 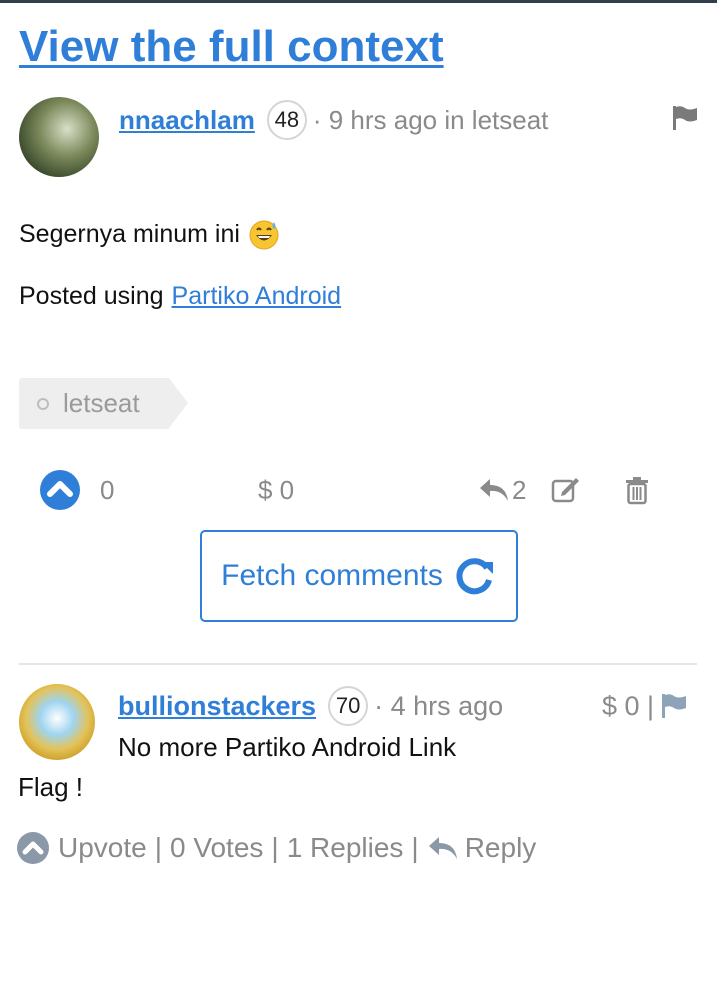 I want to click on comment-actions: Upvote | 0 Votes | 1 Replies | Reply, so click(x=276, y=848).